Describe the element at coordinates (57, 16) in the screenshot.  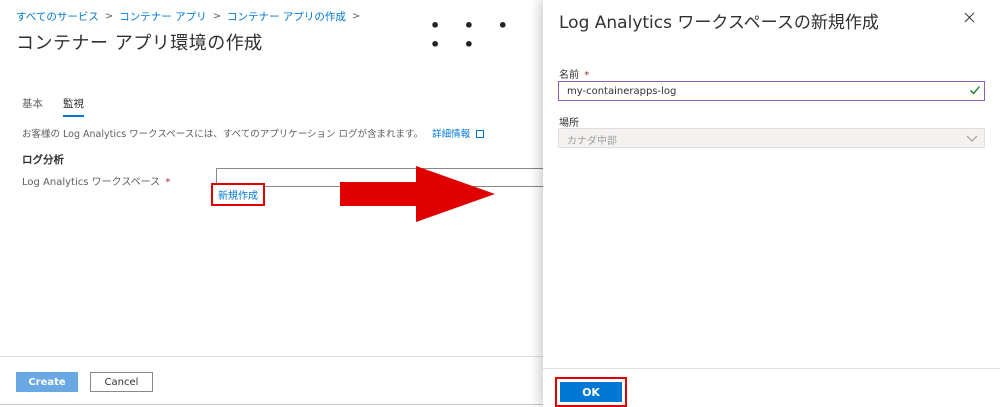
I see `breadcrumb-all-services: すべてのサービス` at that location.